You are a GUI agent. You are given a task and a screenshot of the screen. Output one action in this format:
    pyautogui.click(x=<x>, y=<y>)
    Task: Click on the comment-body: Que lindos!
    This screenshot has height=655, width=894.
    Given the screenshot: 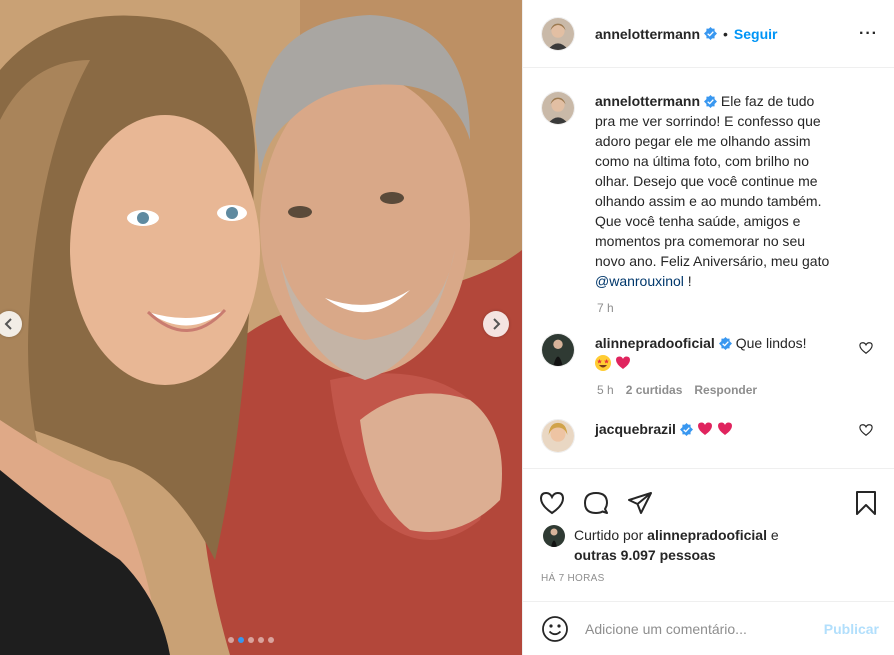 What is the action you would take?
    pyautogui.click(x=771, y=343)
    